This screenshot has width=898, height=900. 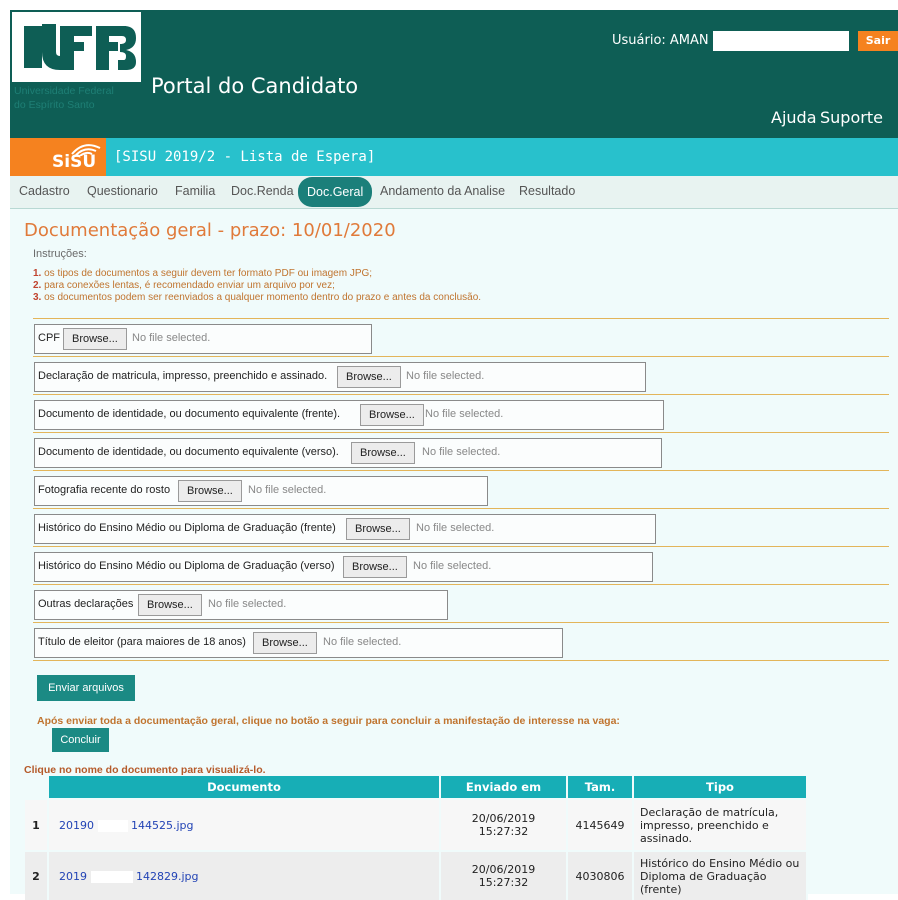 What do you see at coordinates (195, 191) in the screenshot?
I see `tab-familia: Familia` at bounding box center [195, 191].